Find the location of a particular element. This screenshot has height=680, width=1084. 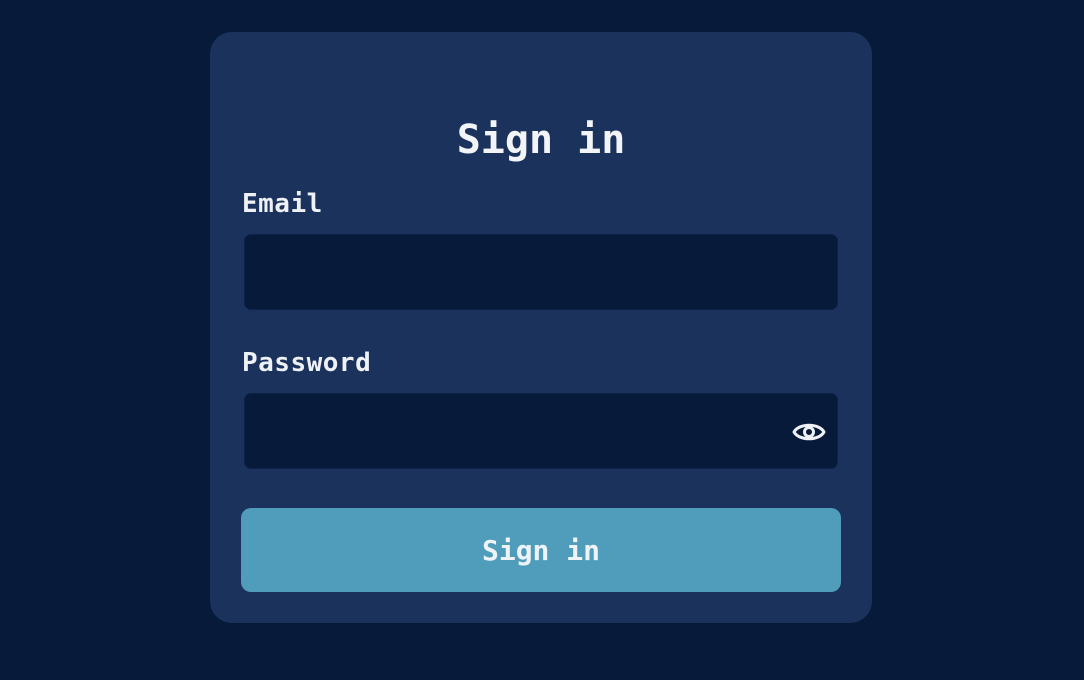

email-field-container is located at coordinates (541, 272).